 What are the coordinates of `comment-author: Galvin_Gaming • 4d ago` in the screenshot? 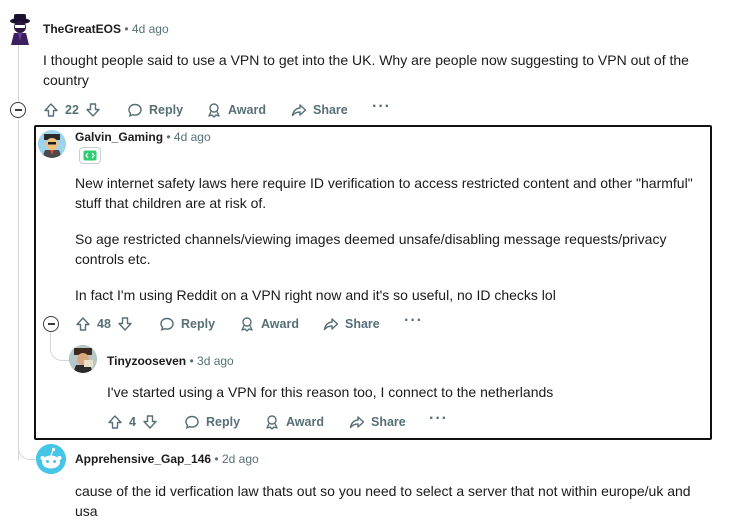 It's located at (143, 137).